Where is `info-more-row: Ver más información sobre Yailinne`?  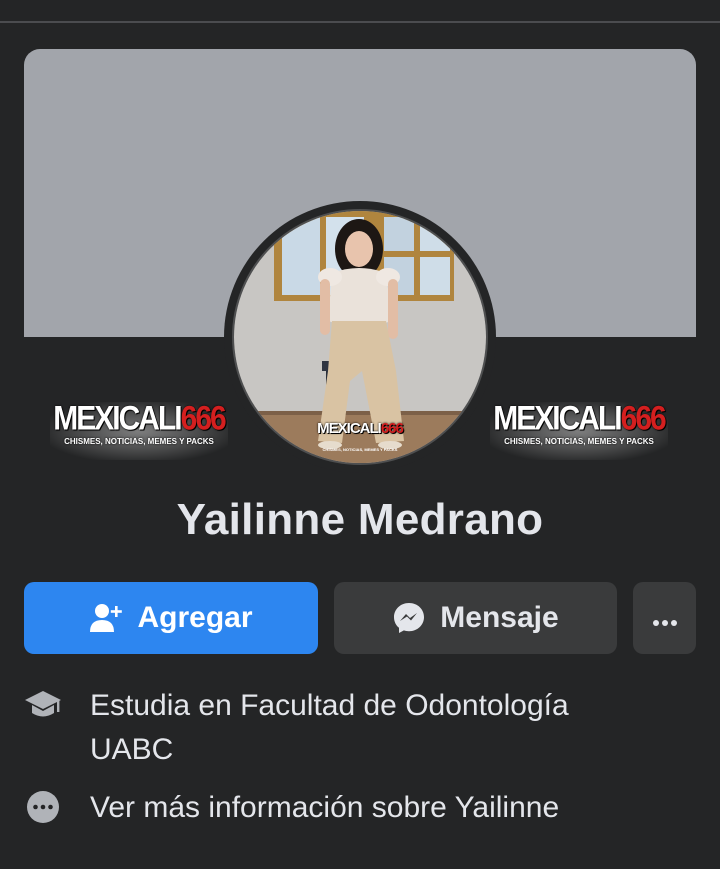 info-more-row: Ver más información sobre Yailinne is located at coordinates (337, 808).